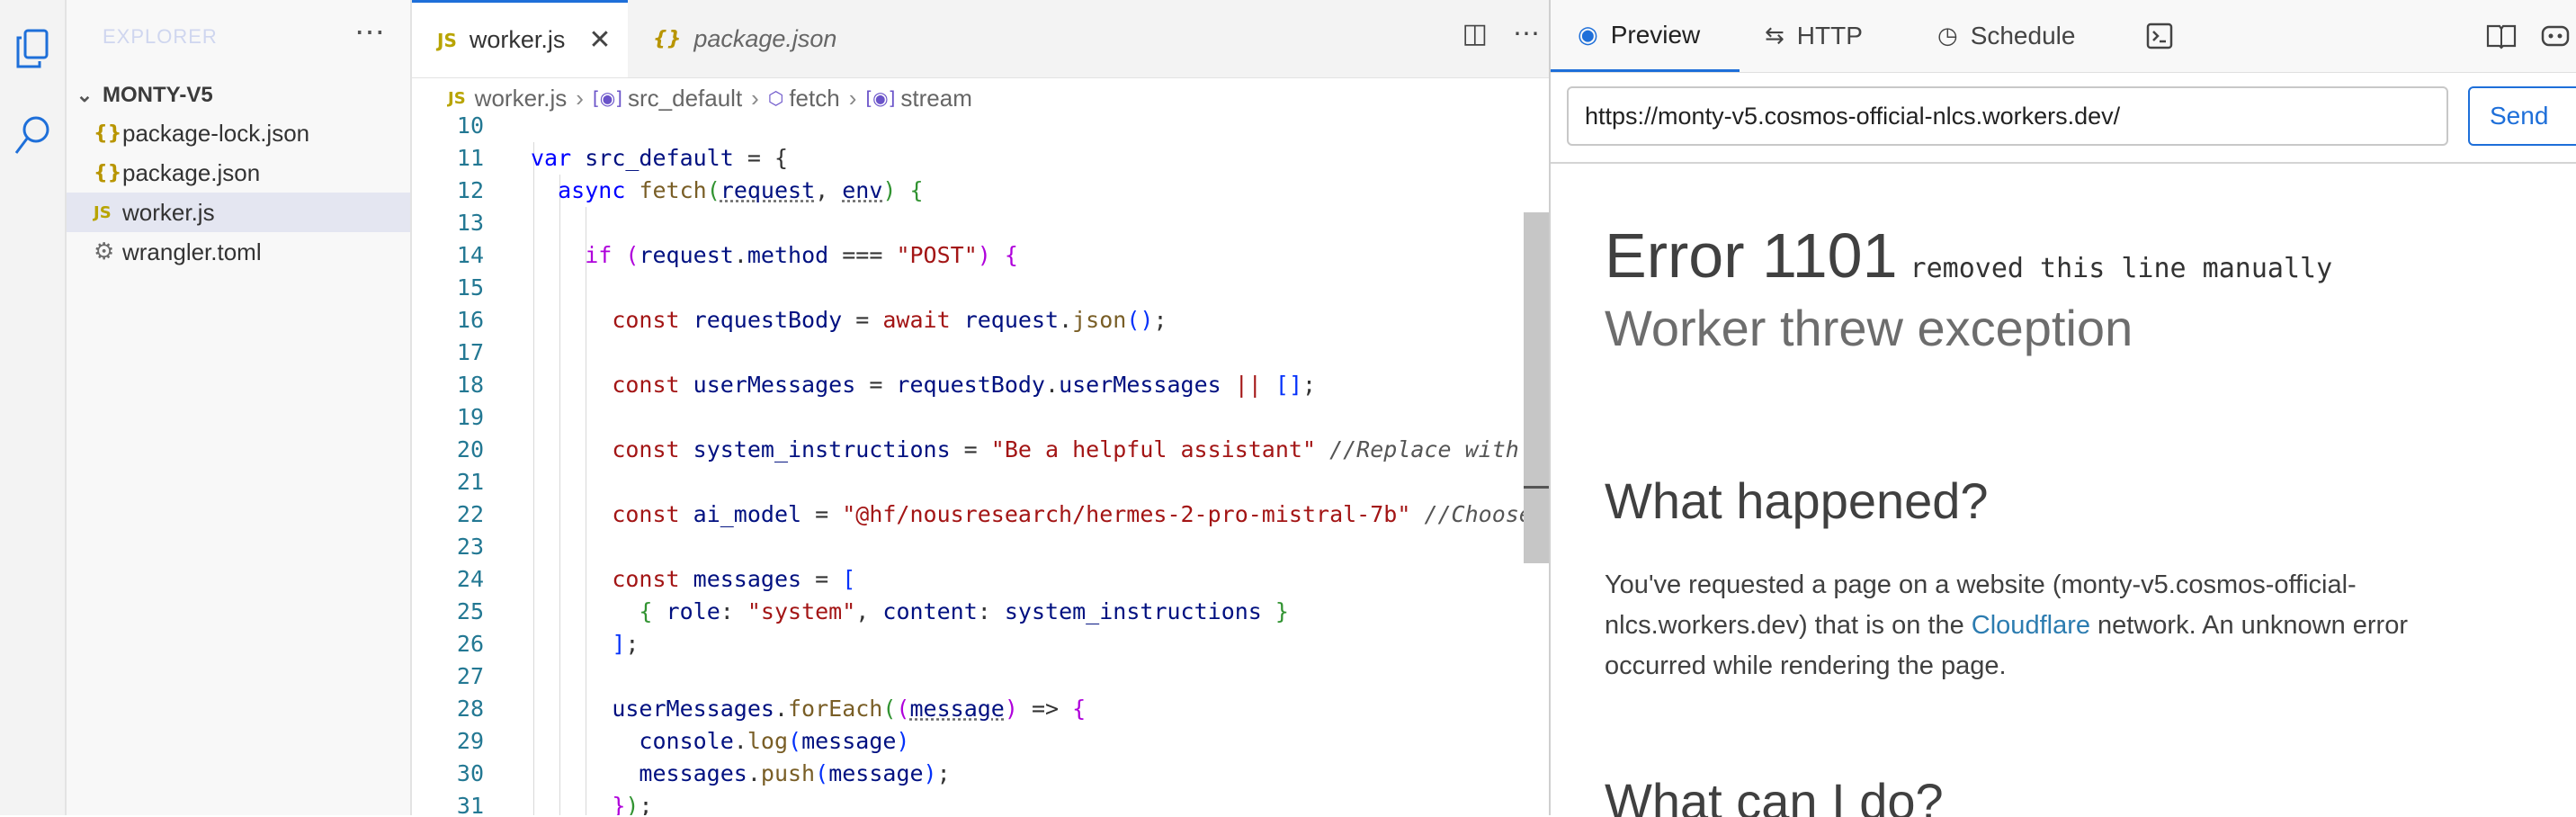 The image size is (2576, 817). I want to click on file-item-package-json: {} package.json, so click(238, 173).